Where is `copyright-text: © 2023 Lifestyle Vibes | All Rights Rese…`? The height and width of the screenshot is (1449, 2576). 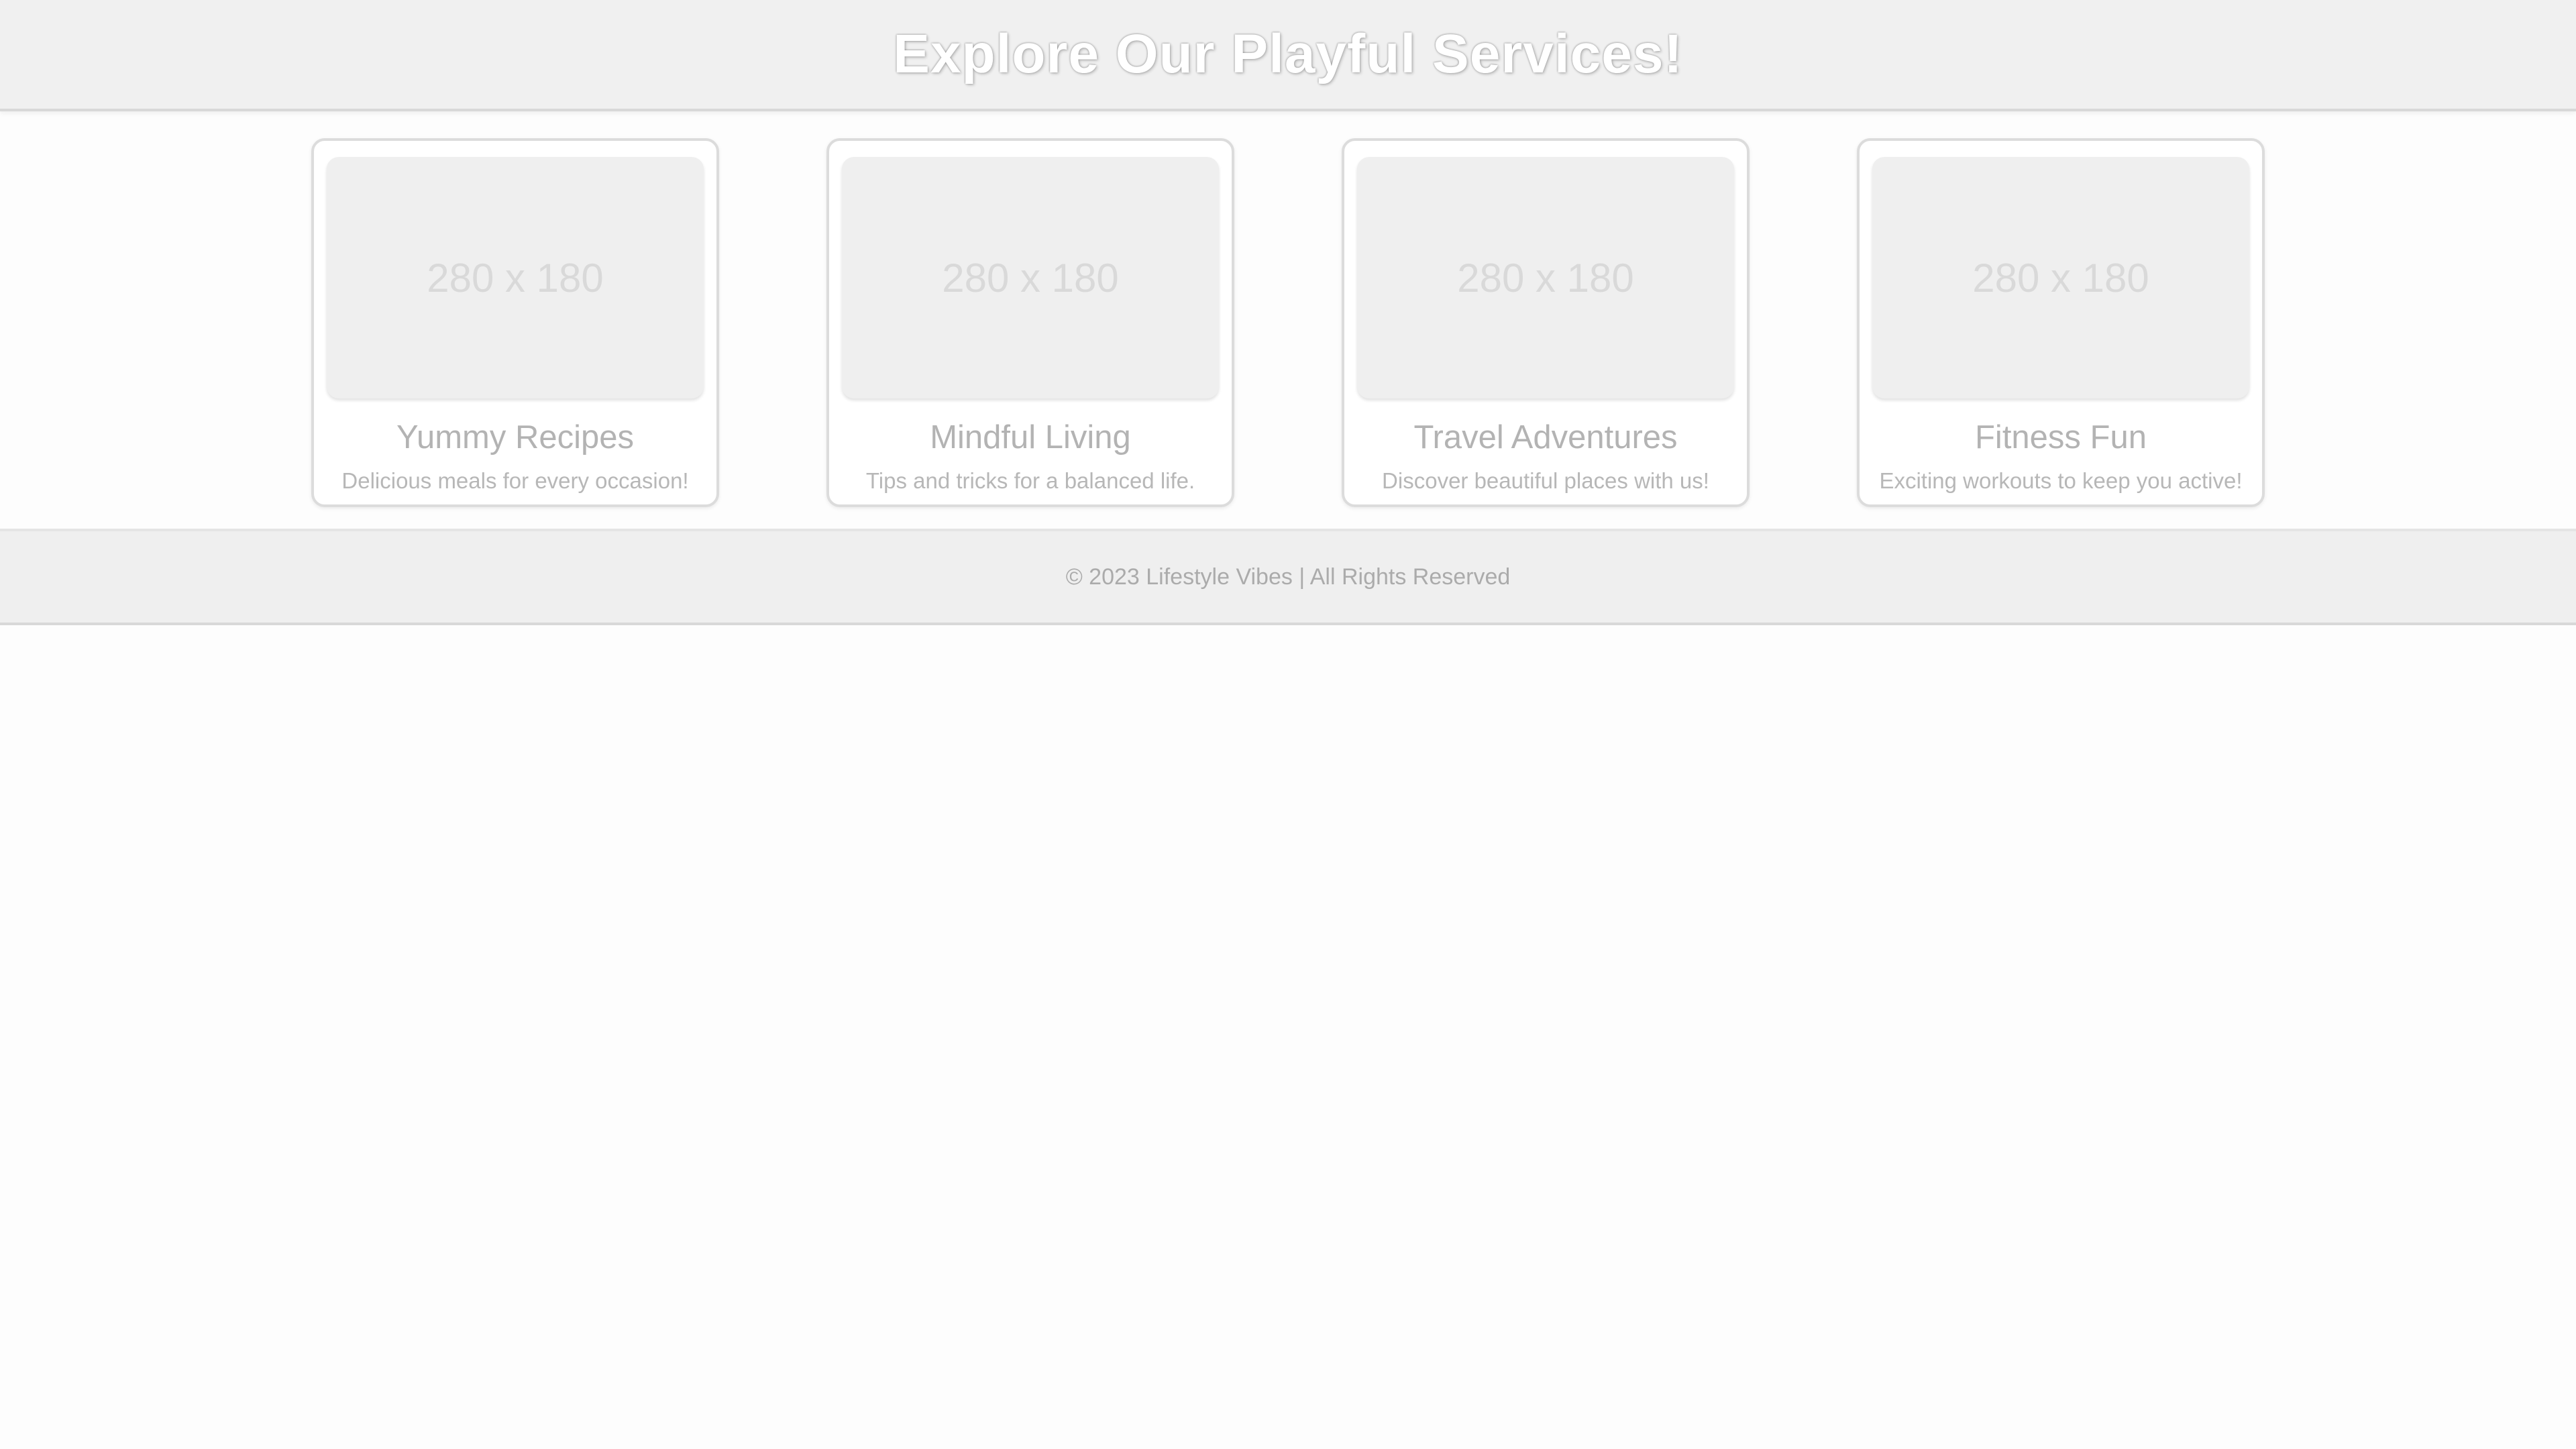 copyright-text: © 2023 Lifestyle Vibes | All Rights Rese… is located at coordinates (1288, 577).